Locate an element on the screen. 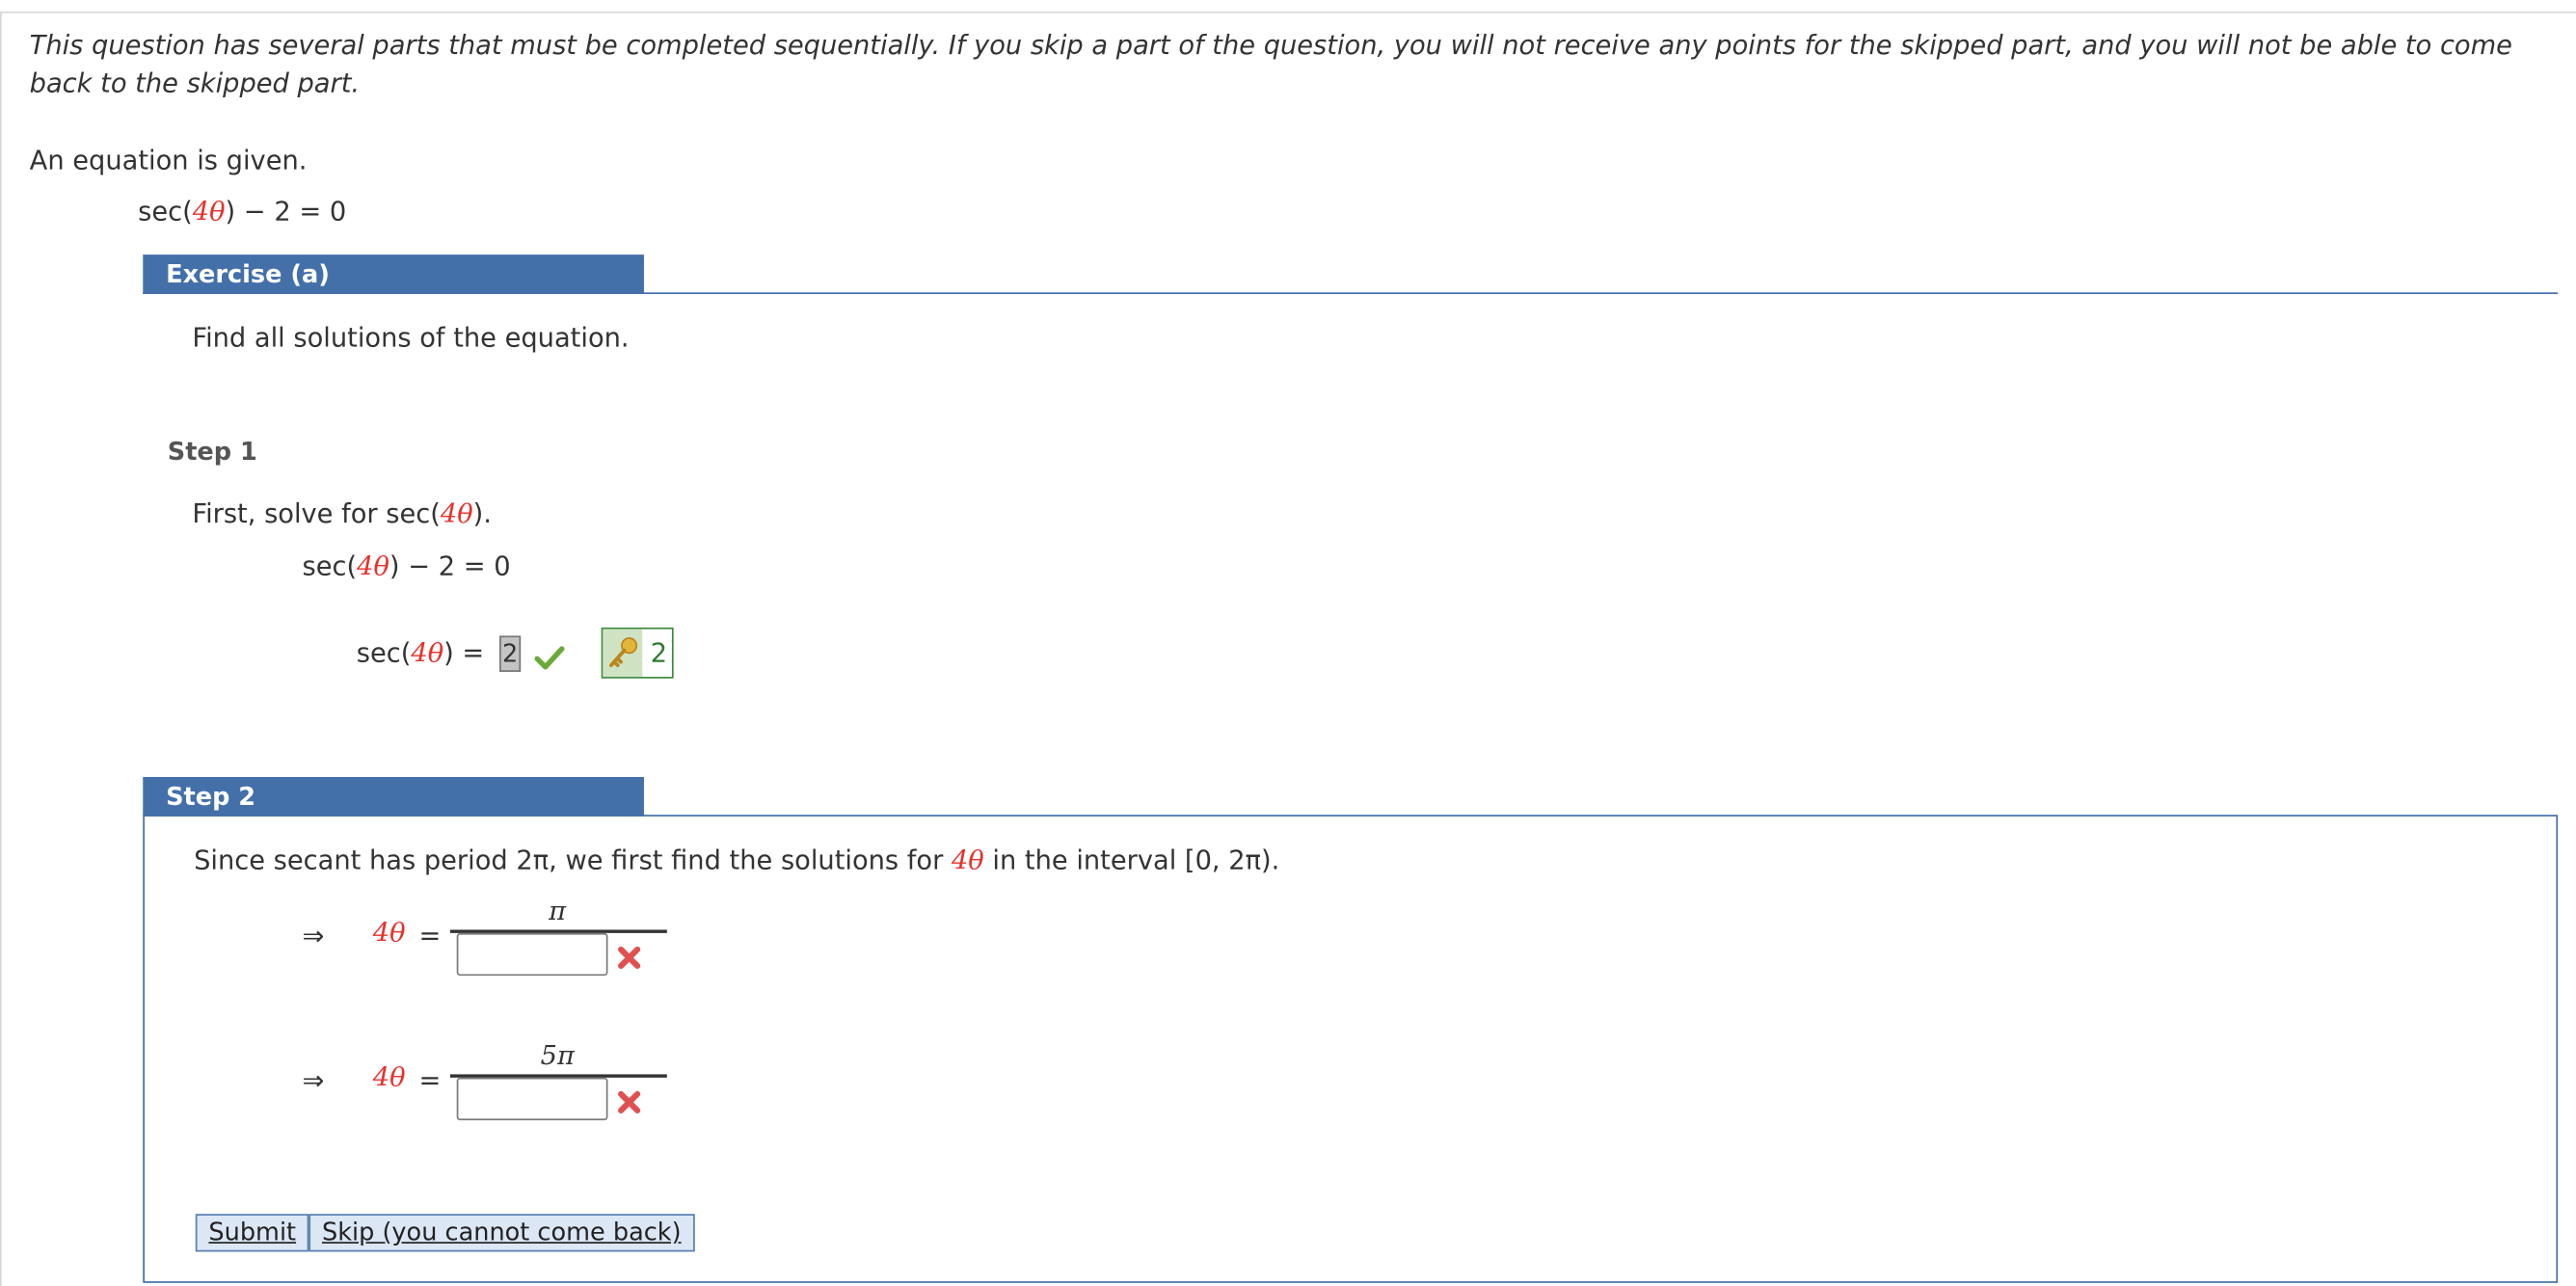  check-icon is located at coordinates (550, 658).